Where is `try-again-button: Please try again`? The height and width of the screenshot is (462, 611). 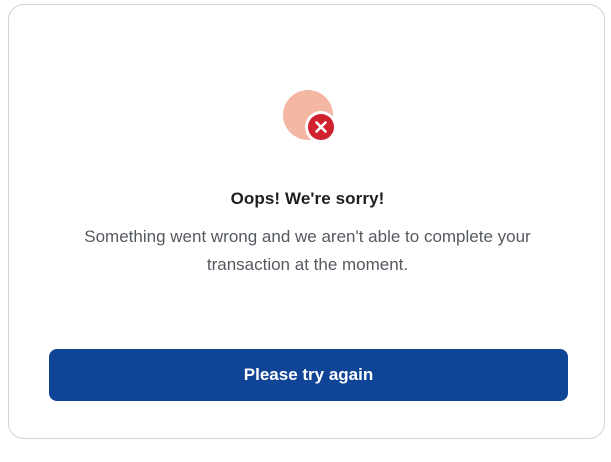 try-again-button: Please try again is located at coordinates (308, 375).